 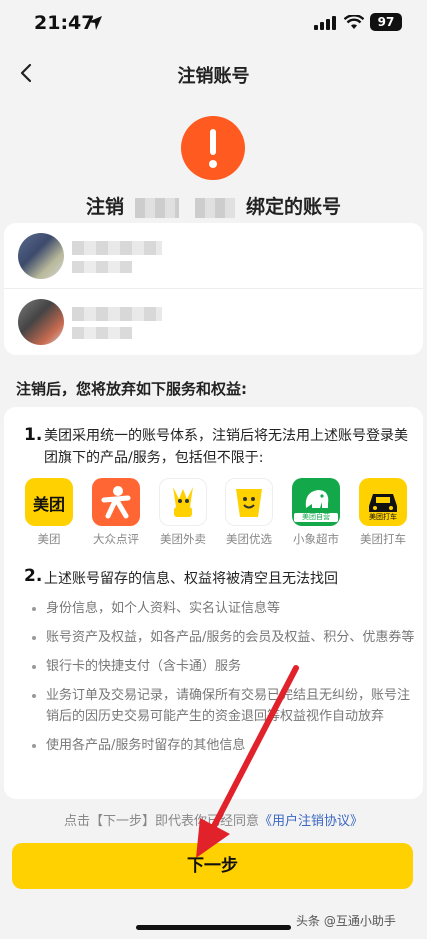 I want to click on list-item: 账号资产及权益，如各产品/服务的会员及权益、积分、优惠券等, so click(x=222, y=637).